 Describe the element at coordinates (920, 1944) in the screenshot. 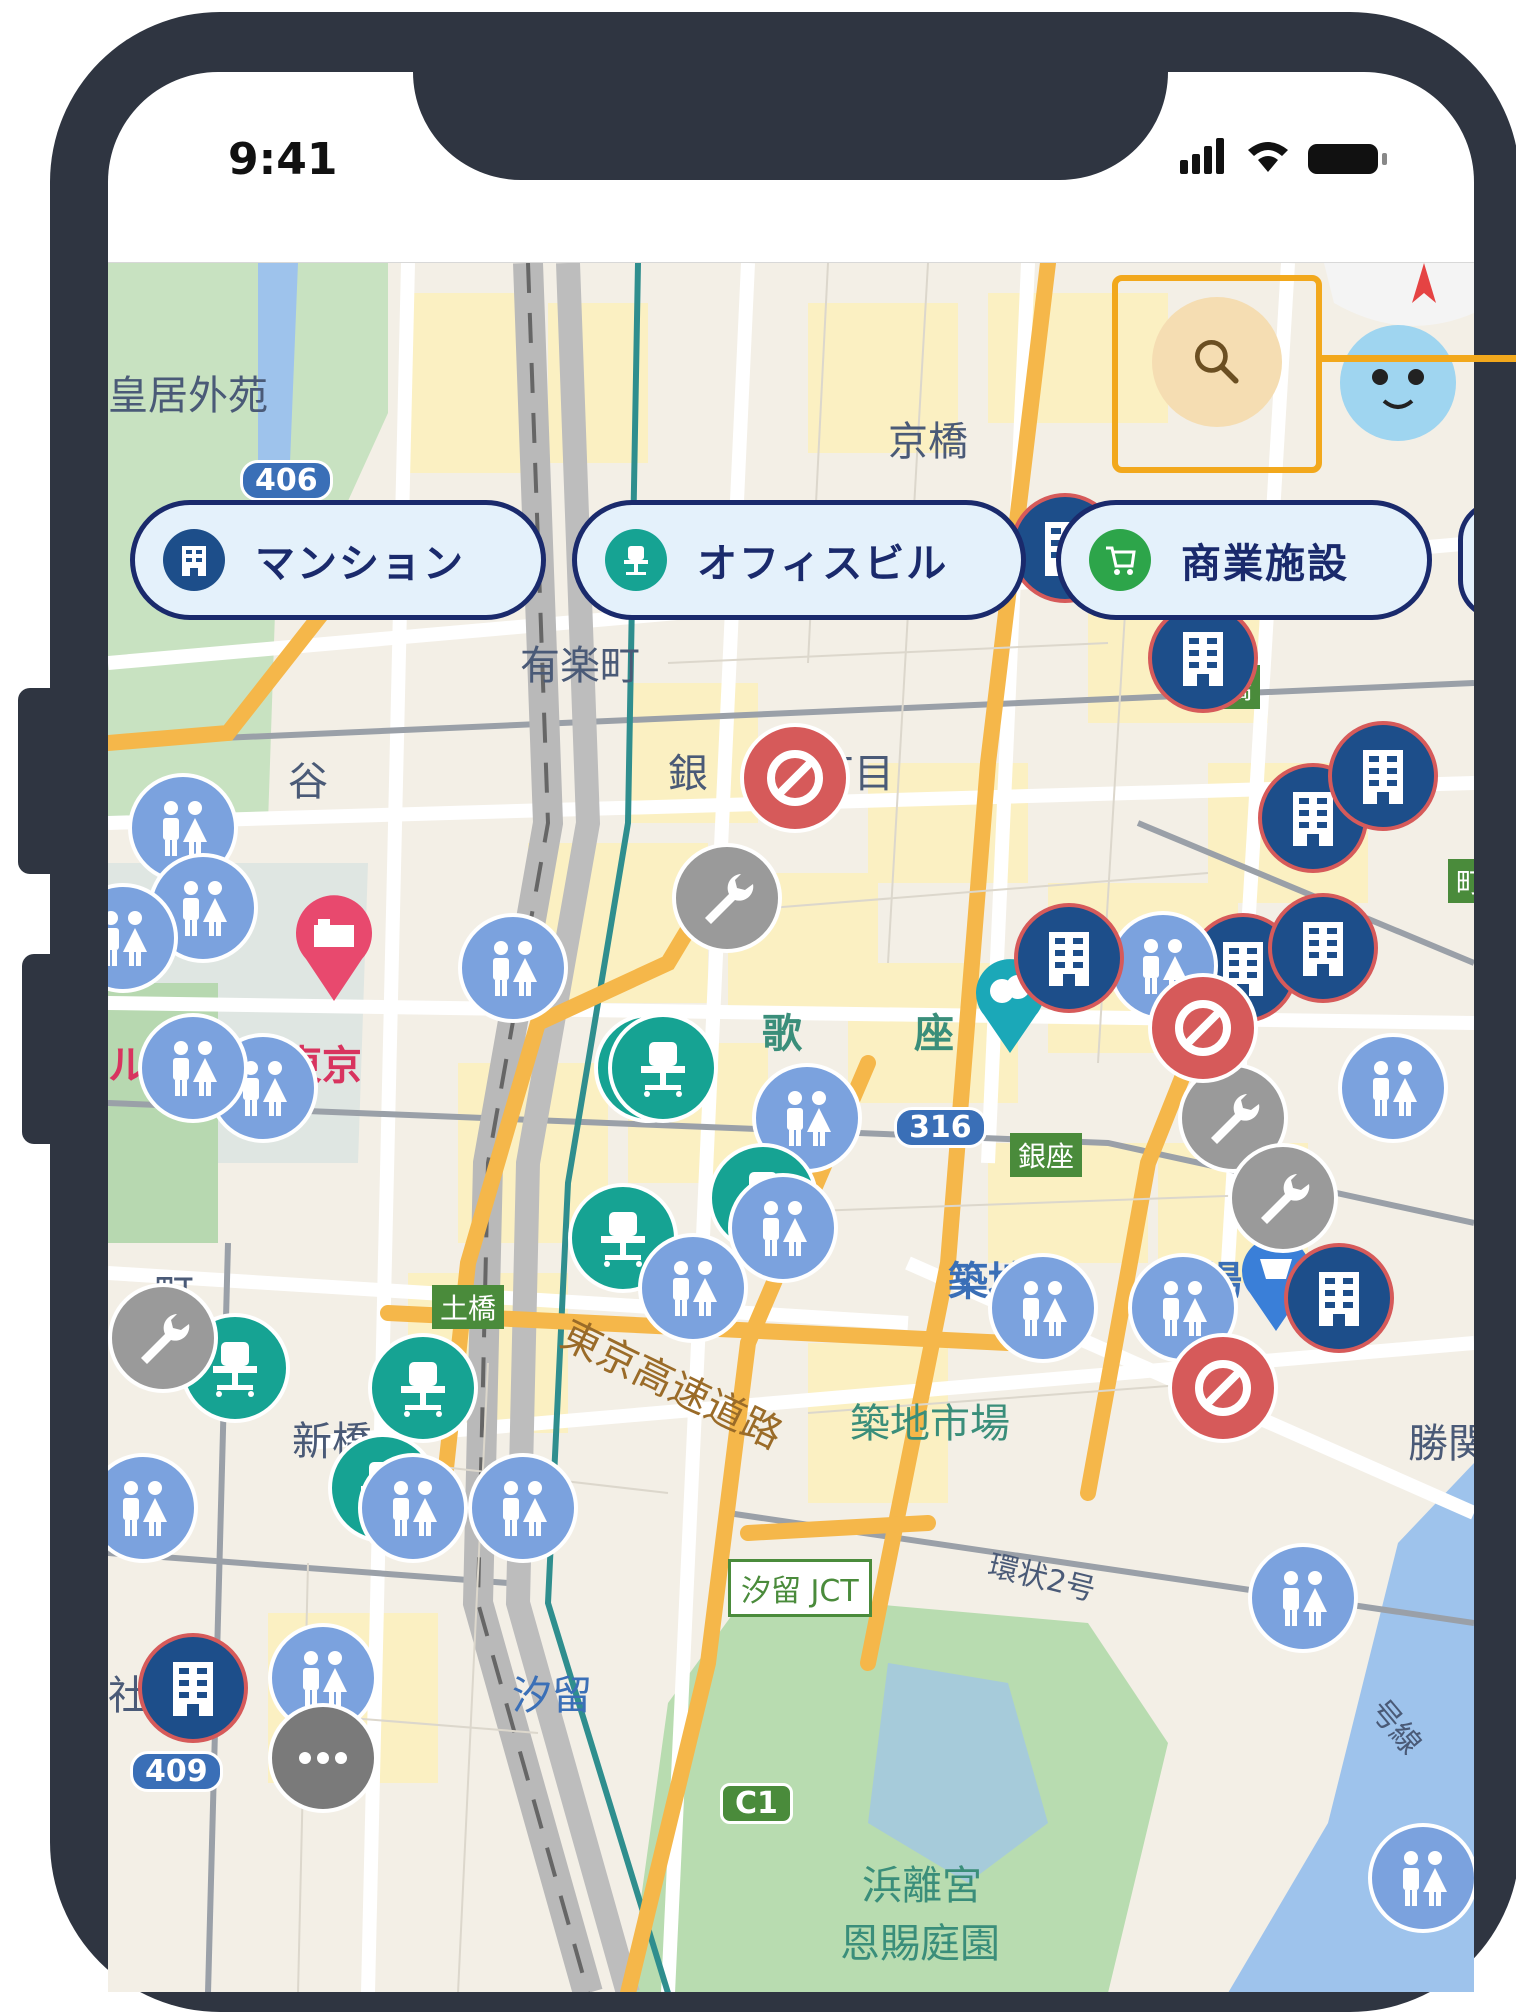

I see `label-hamarikyu-2: 恩賜庭園` at that location.